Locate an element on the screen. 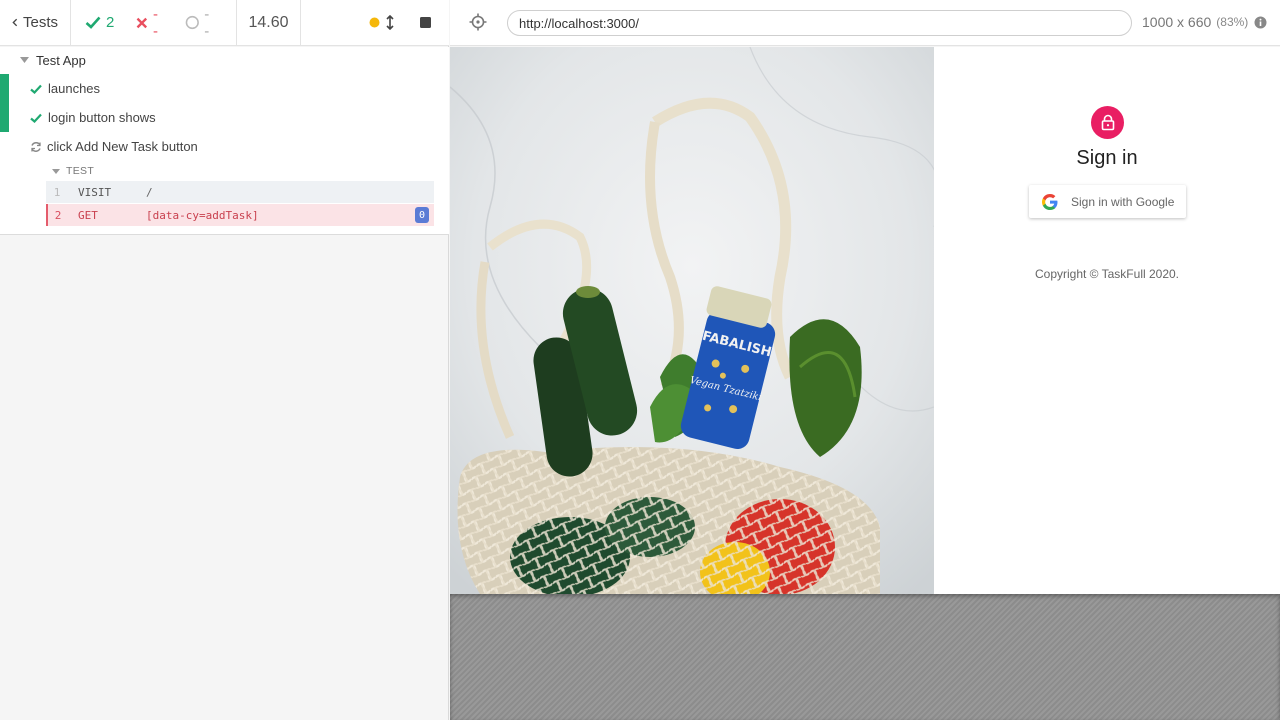  test-click-add-new-task: click Add New Task button is located at coordinates (224, 146).